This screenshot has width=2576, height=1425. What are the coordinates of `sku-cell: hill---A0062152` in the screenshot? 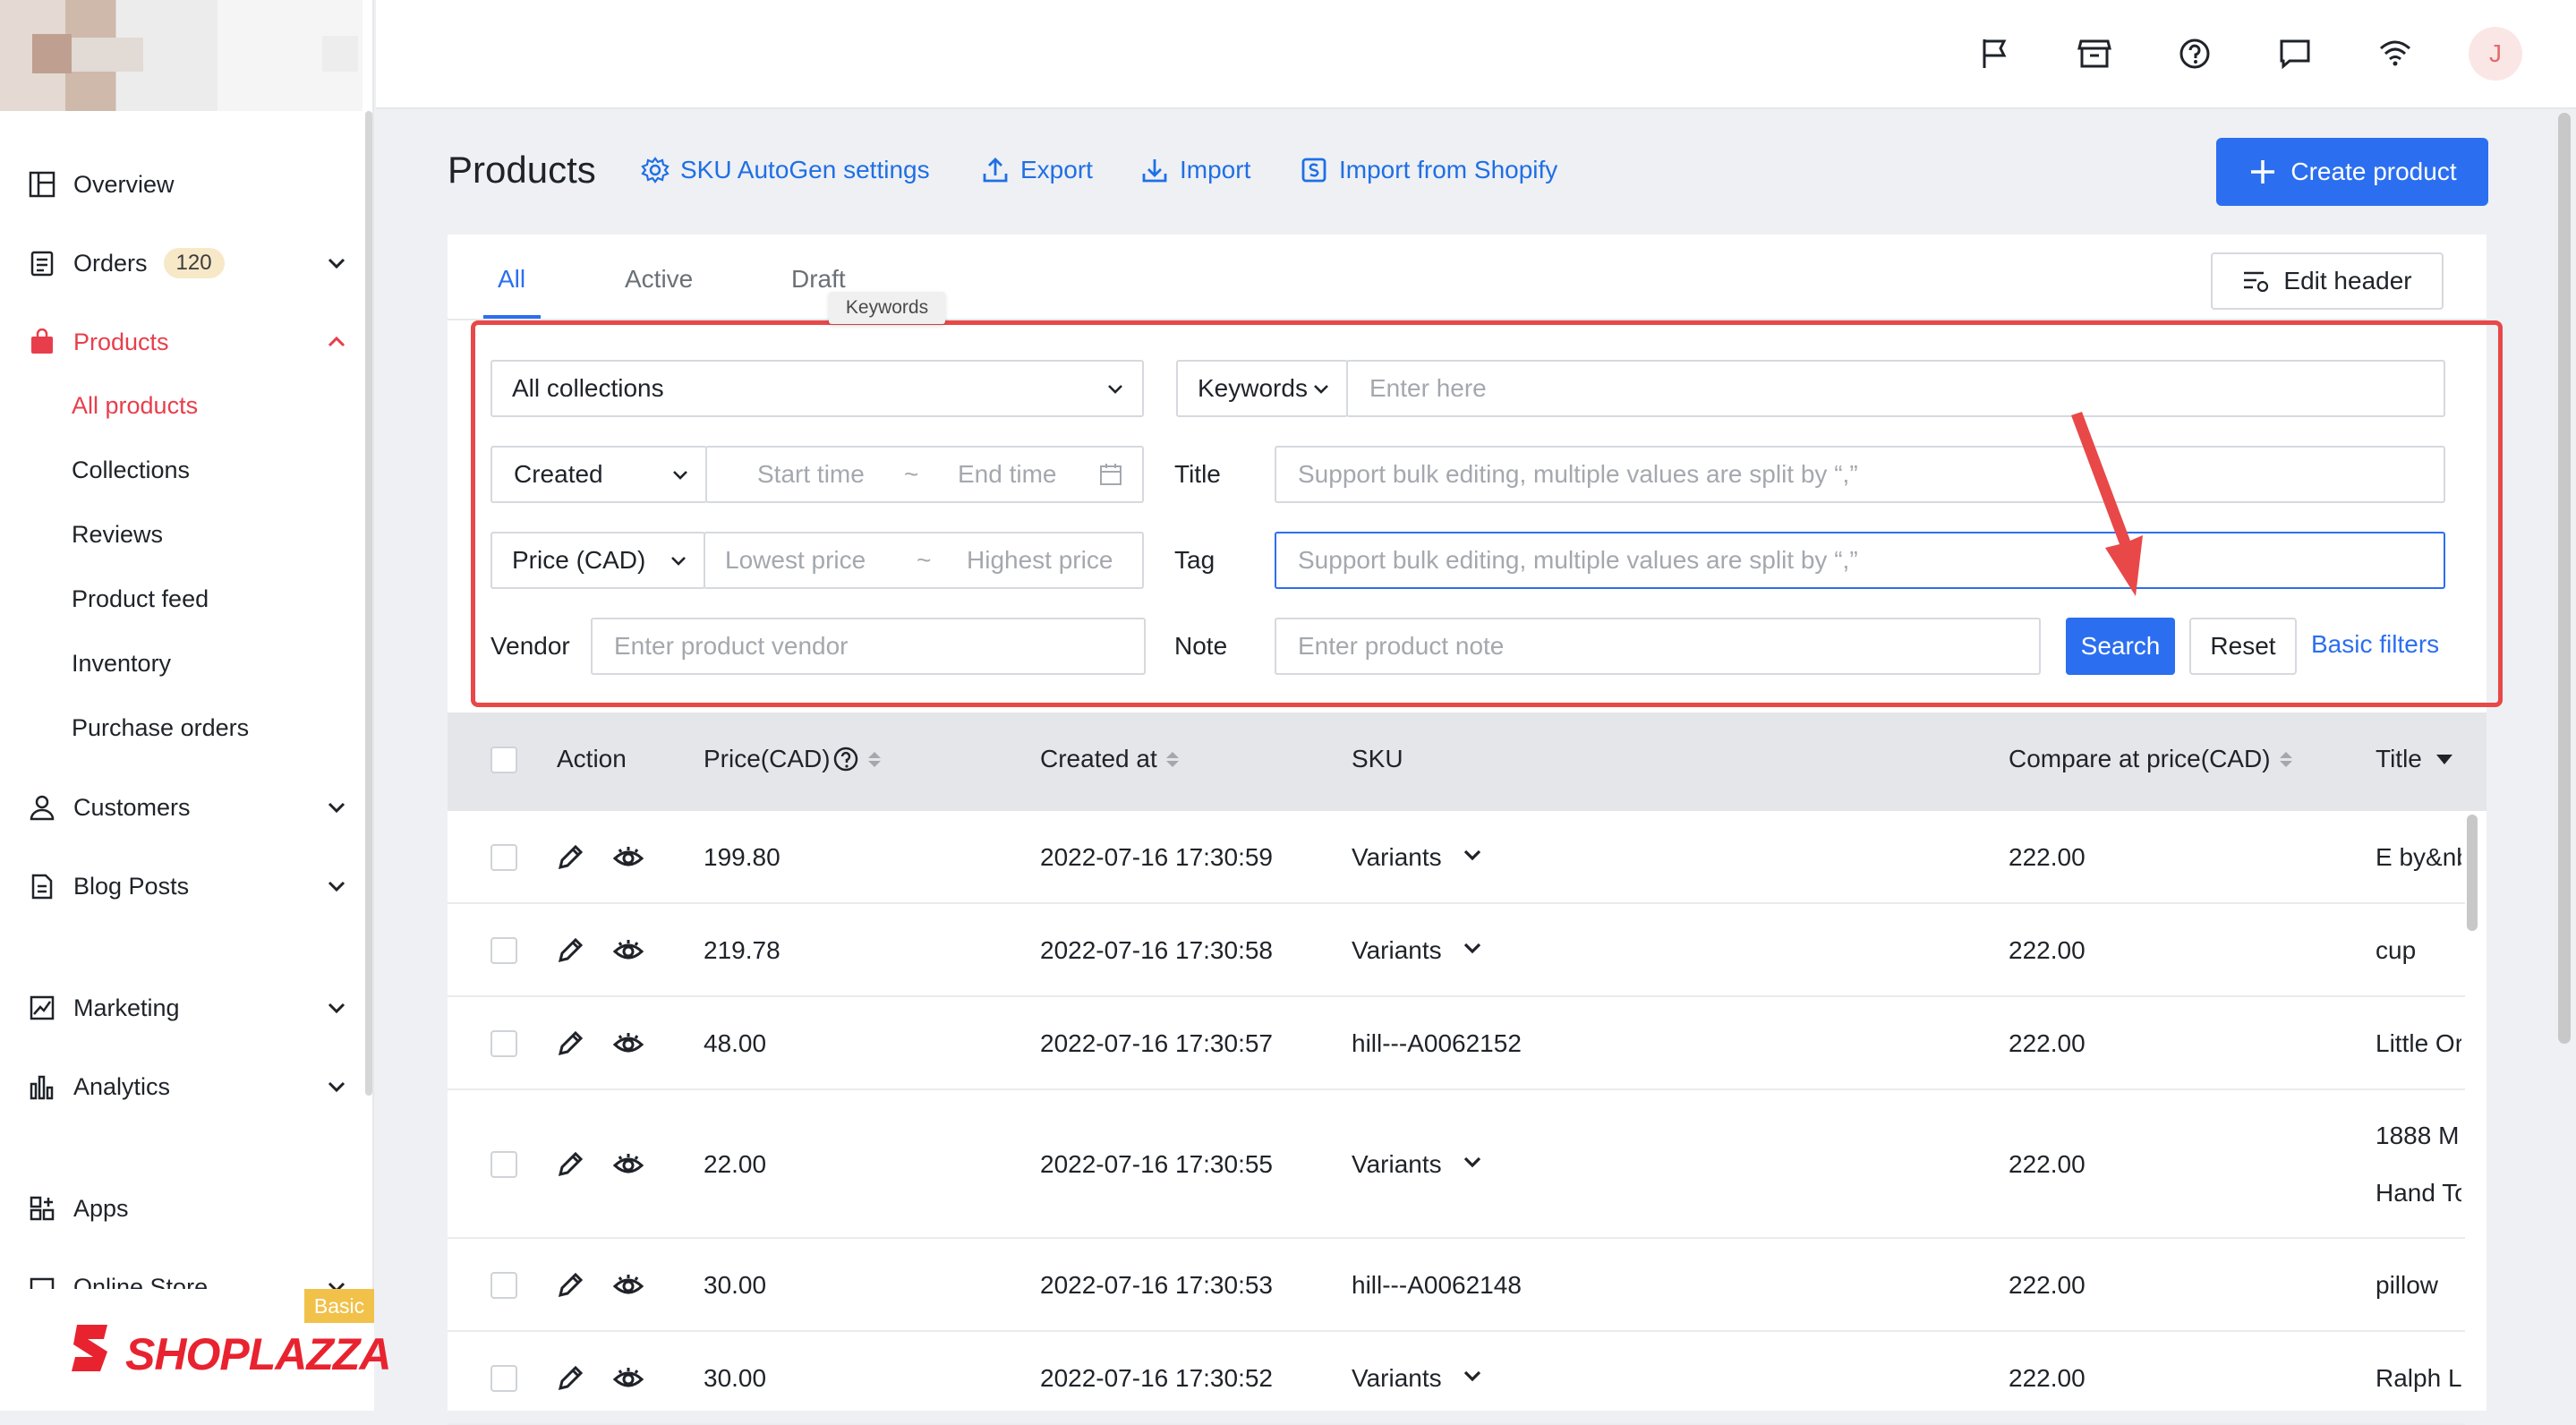 It's located at (1437, 1043).